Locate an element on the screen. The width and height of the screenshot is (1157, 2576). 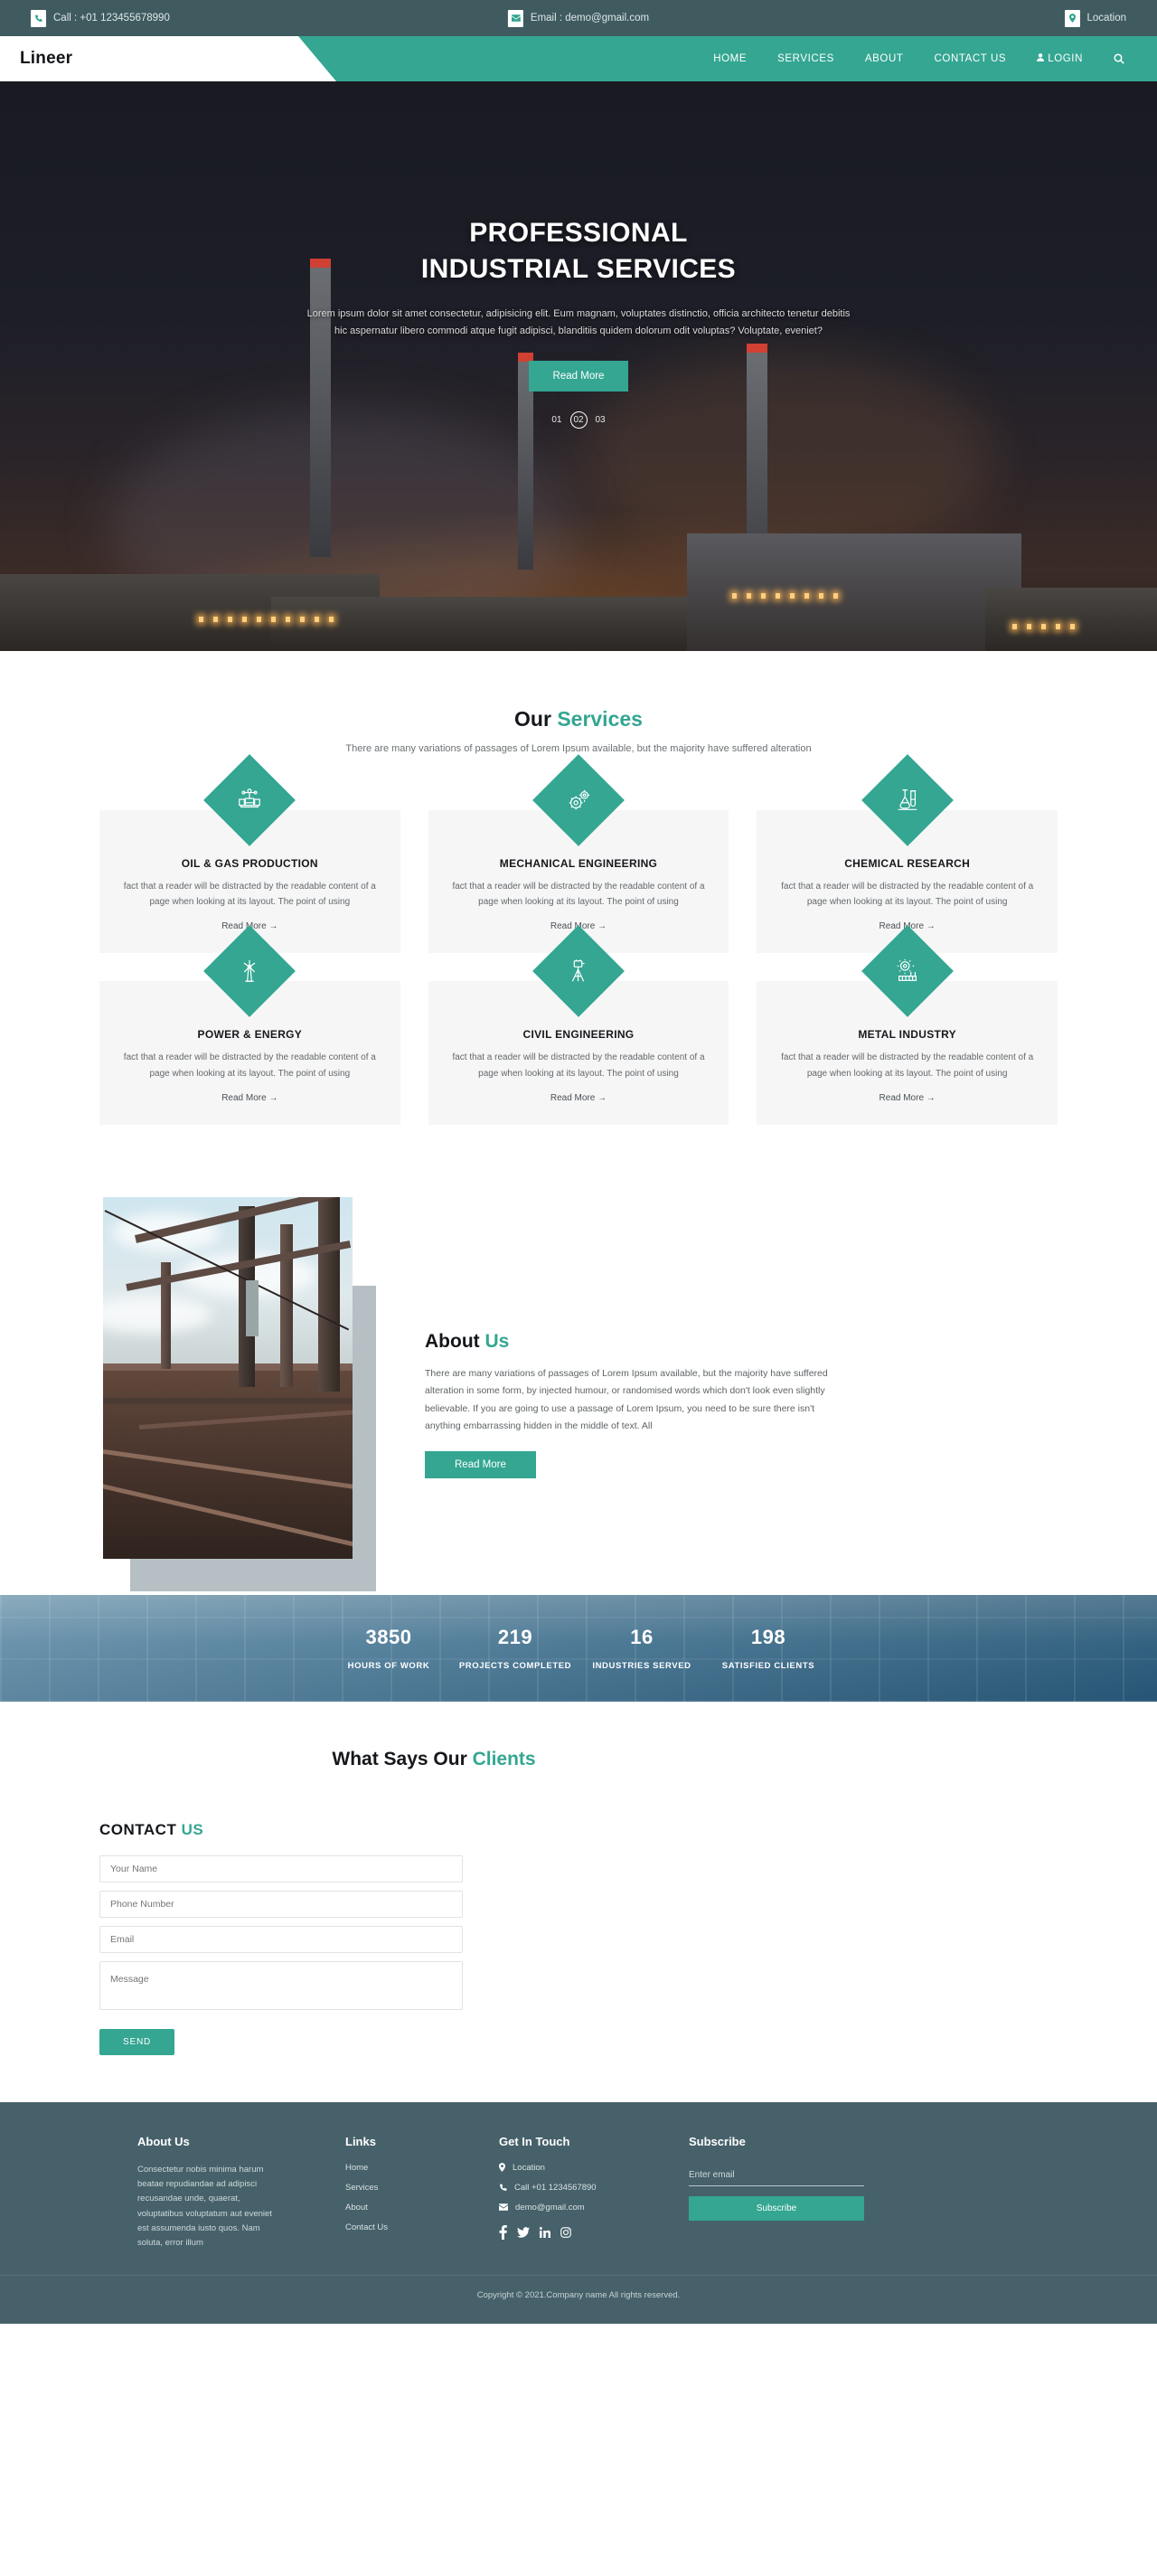
hero-title: PROFESSIONAL INDUSTRIAL SERVICES is located at coordinates (578, 251).